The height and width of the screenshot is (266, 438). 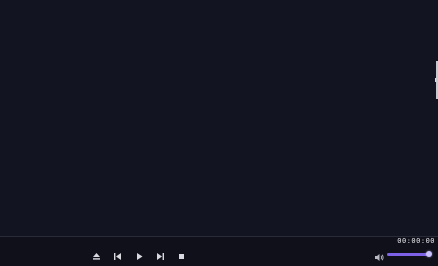 I want to click on volume-button, so click(x=379, y=256).